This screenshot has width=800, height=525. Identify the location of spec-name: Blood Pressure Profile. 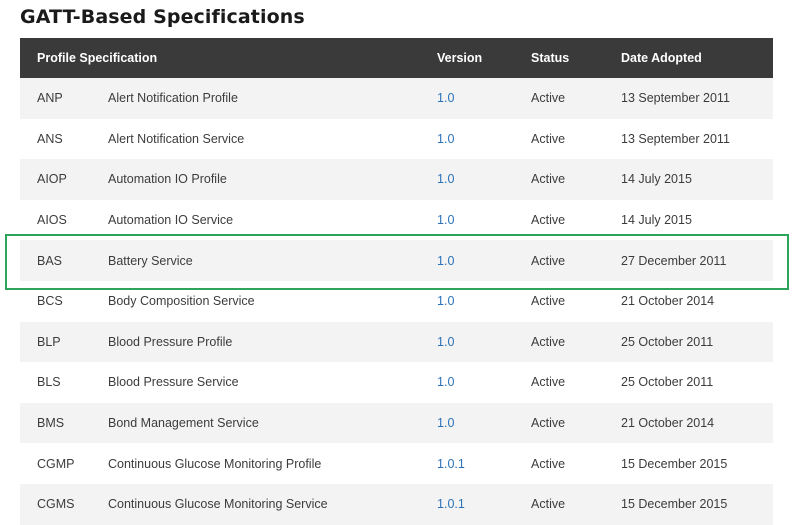
(170, 341).